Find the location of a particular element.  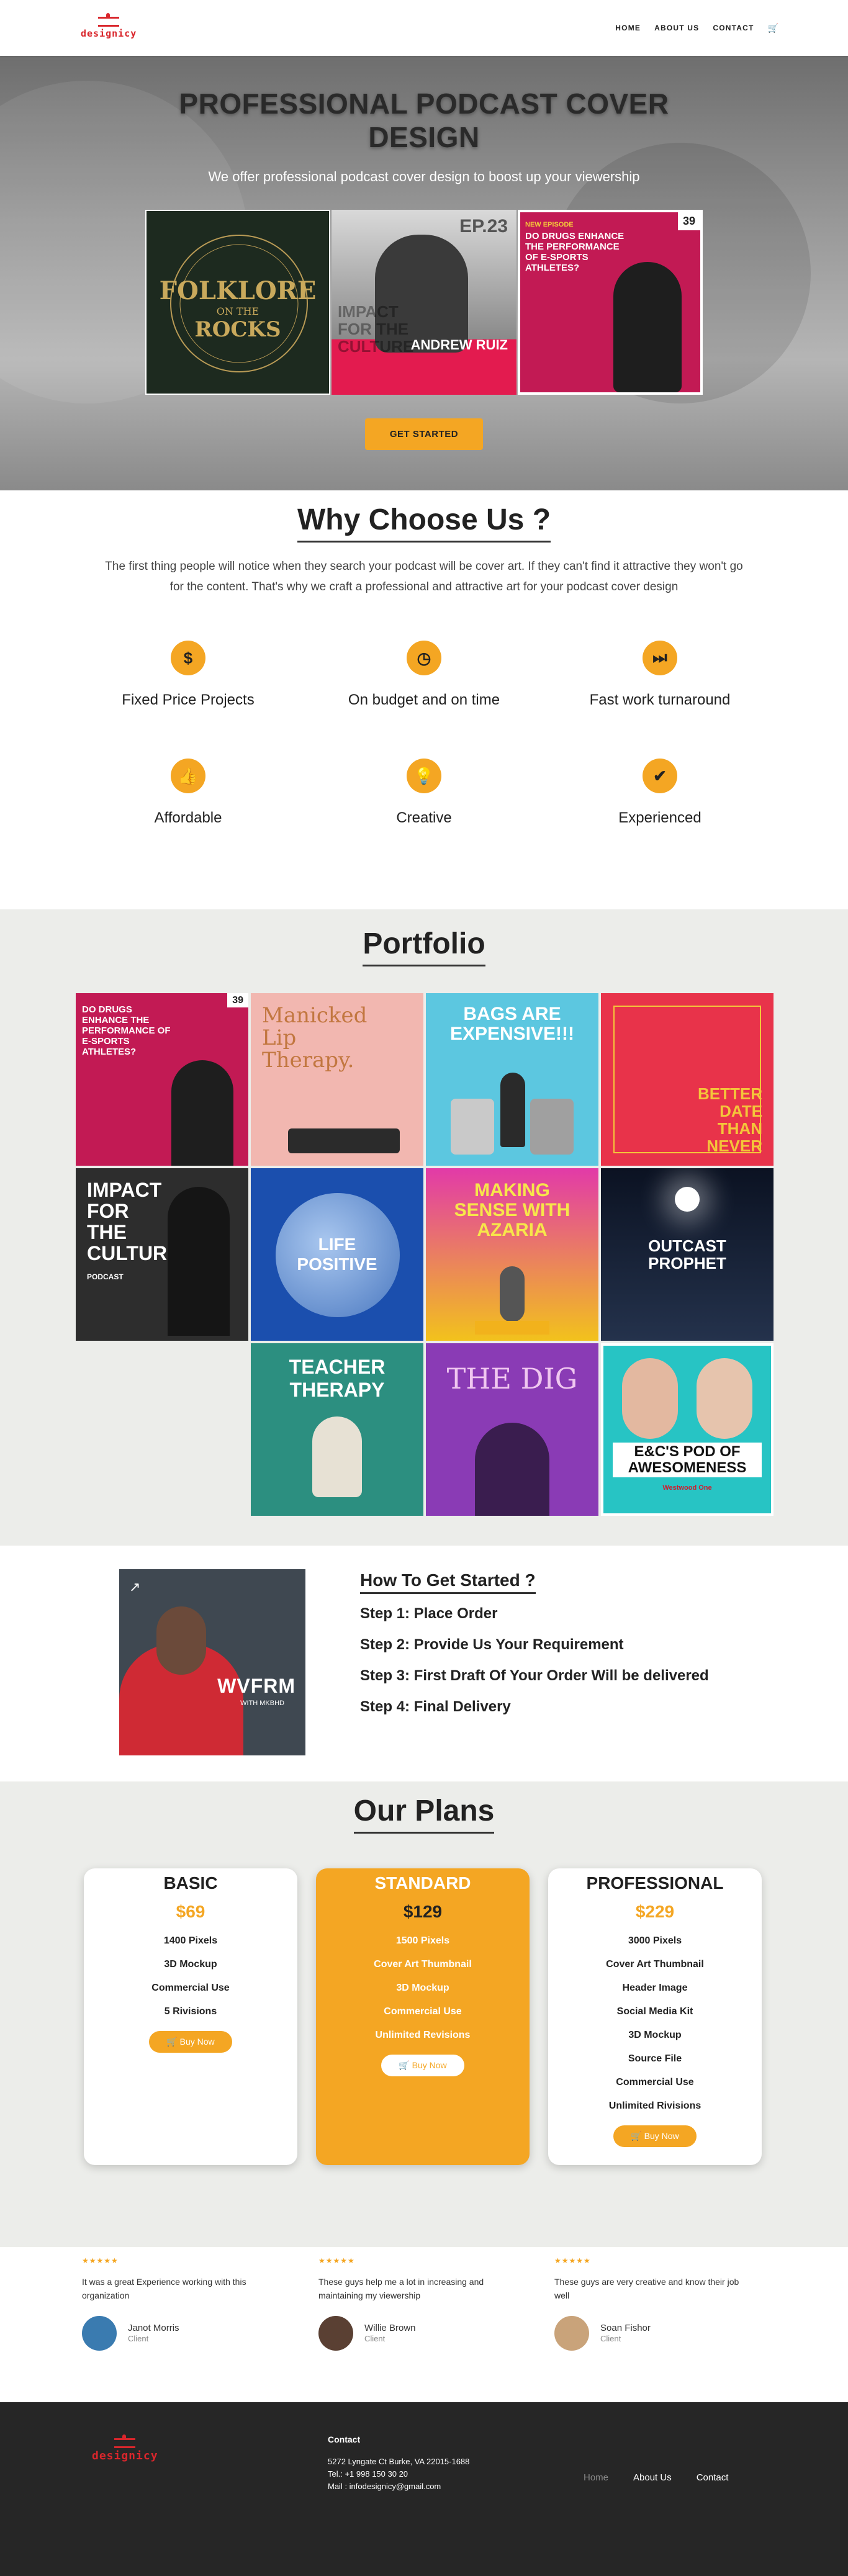

portfolio-item: LIFE POSITIVE is located at coordinates (337, 1254).